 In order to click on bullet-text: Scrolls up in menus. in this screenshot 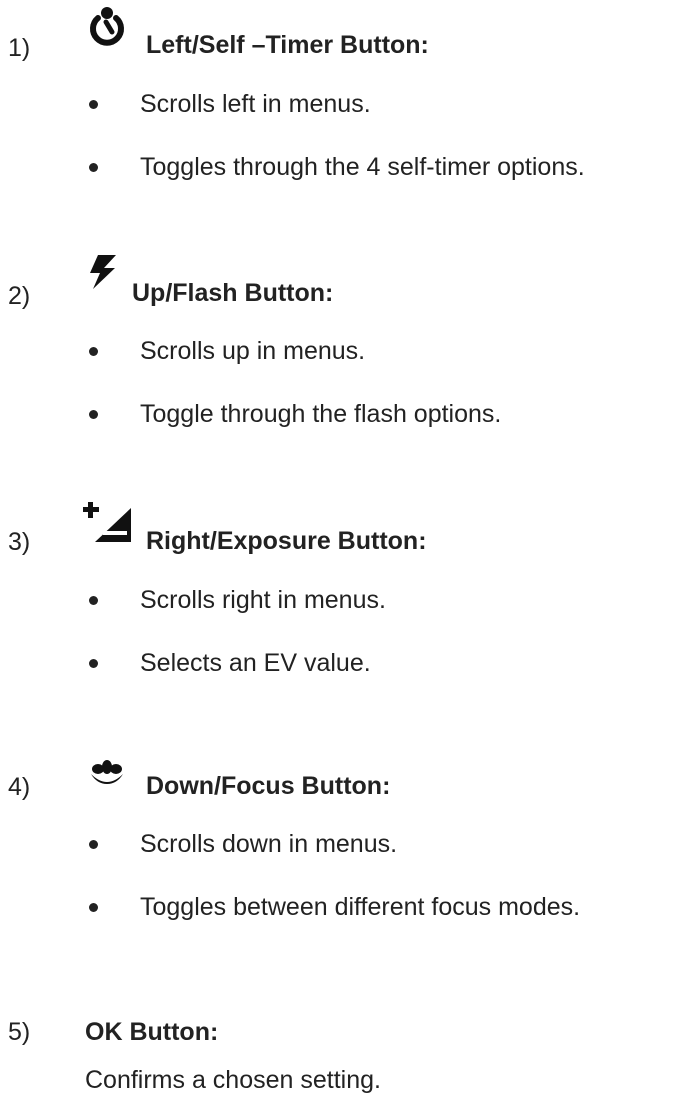, I will do `click(253, 351)`.